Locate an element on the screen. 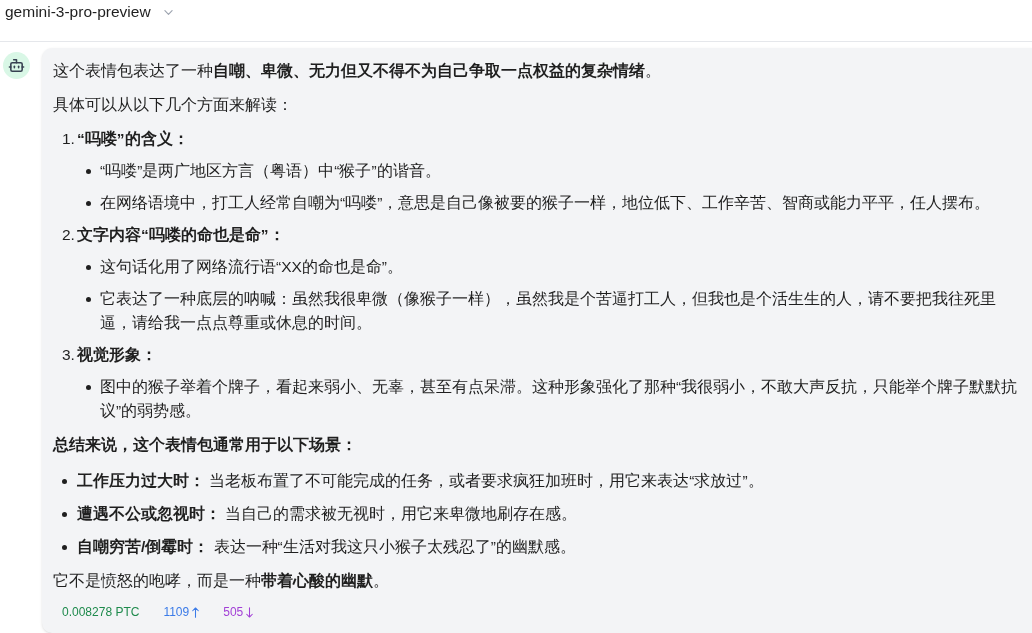 Image resolution: width=1032 pixels, height=633 pixels. arrow-down-icon is located at coordinates (250, 612).